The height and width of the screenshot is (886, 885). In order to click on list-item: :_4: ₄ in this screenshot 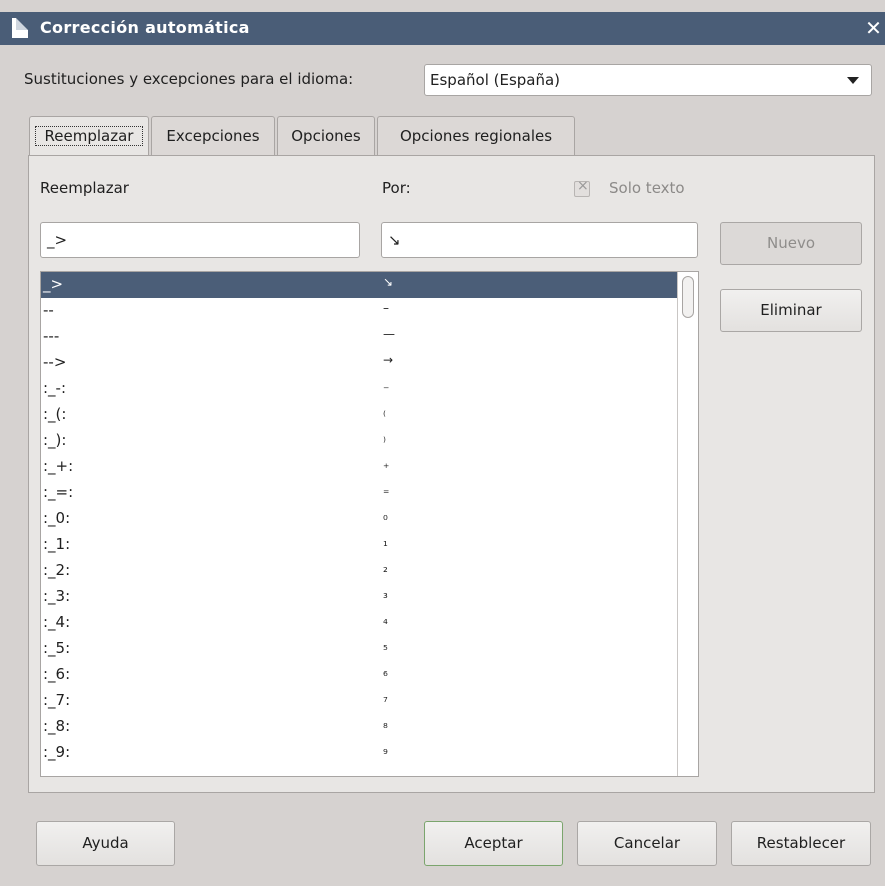, I will do `click(359, 623)`.